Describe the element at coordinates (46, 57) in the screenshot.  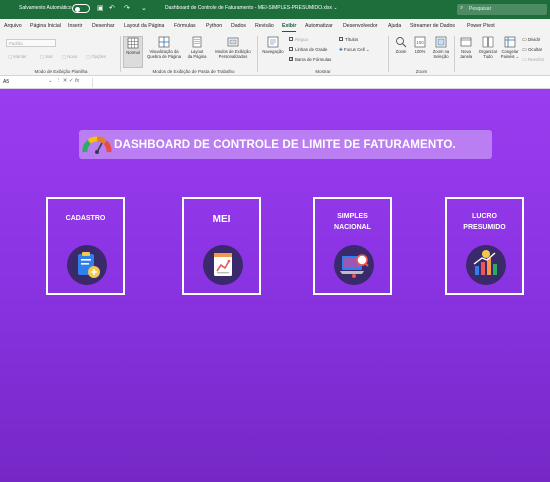
I see `exit-button: ▢ Sair` at that location.